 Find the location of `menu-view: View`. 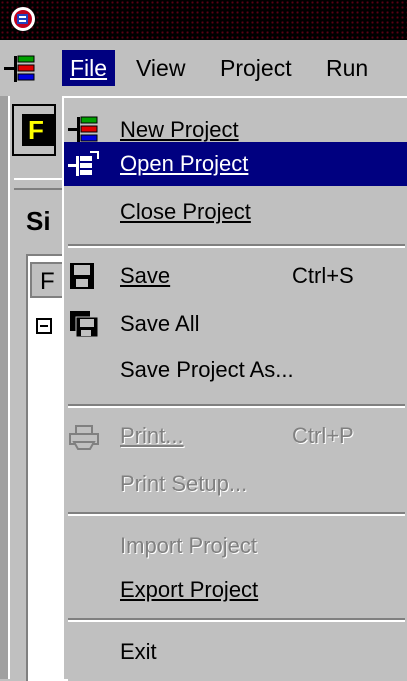

menu-view: View is located at coordinates (160, 68).